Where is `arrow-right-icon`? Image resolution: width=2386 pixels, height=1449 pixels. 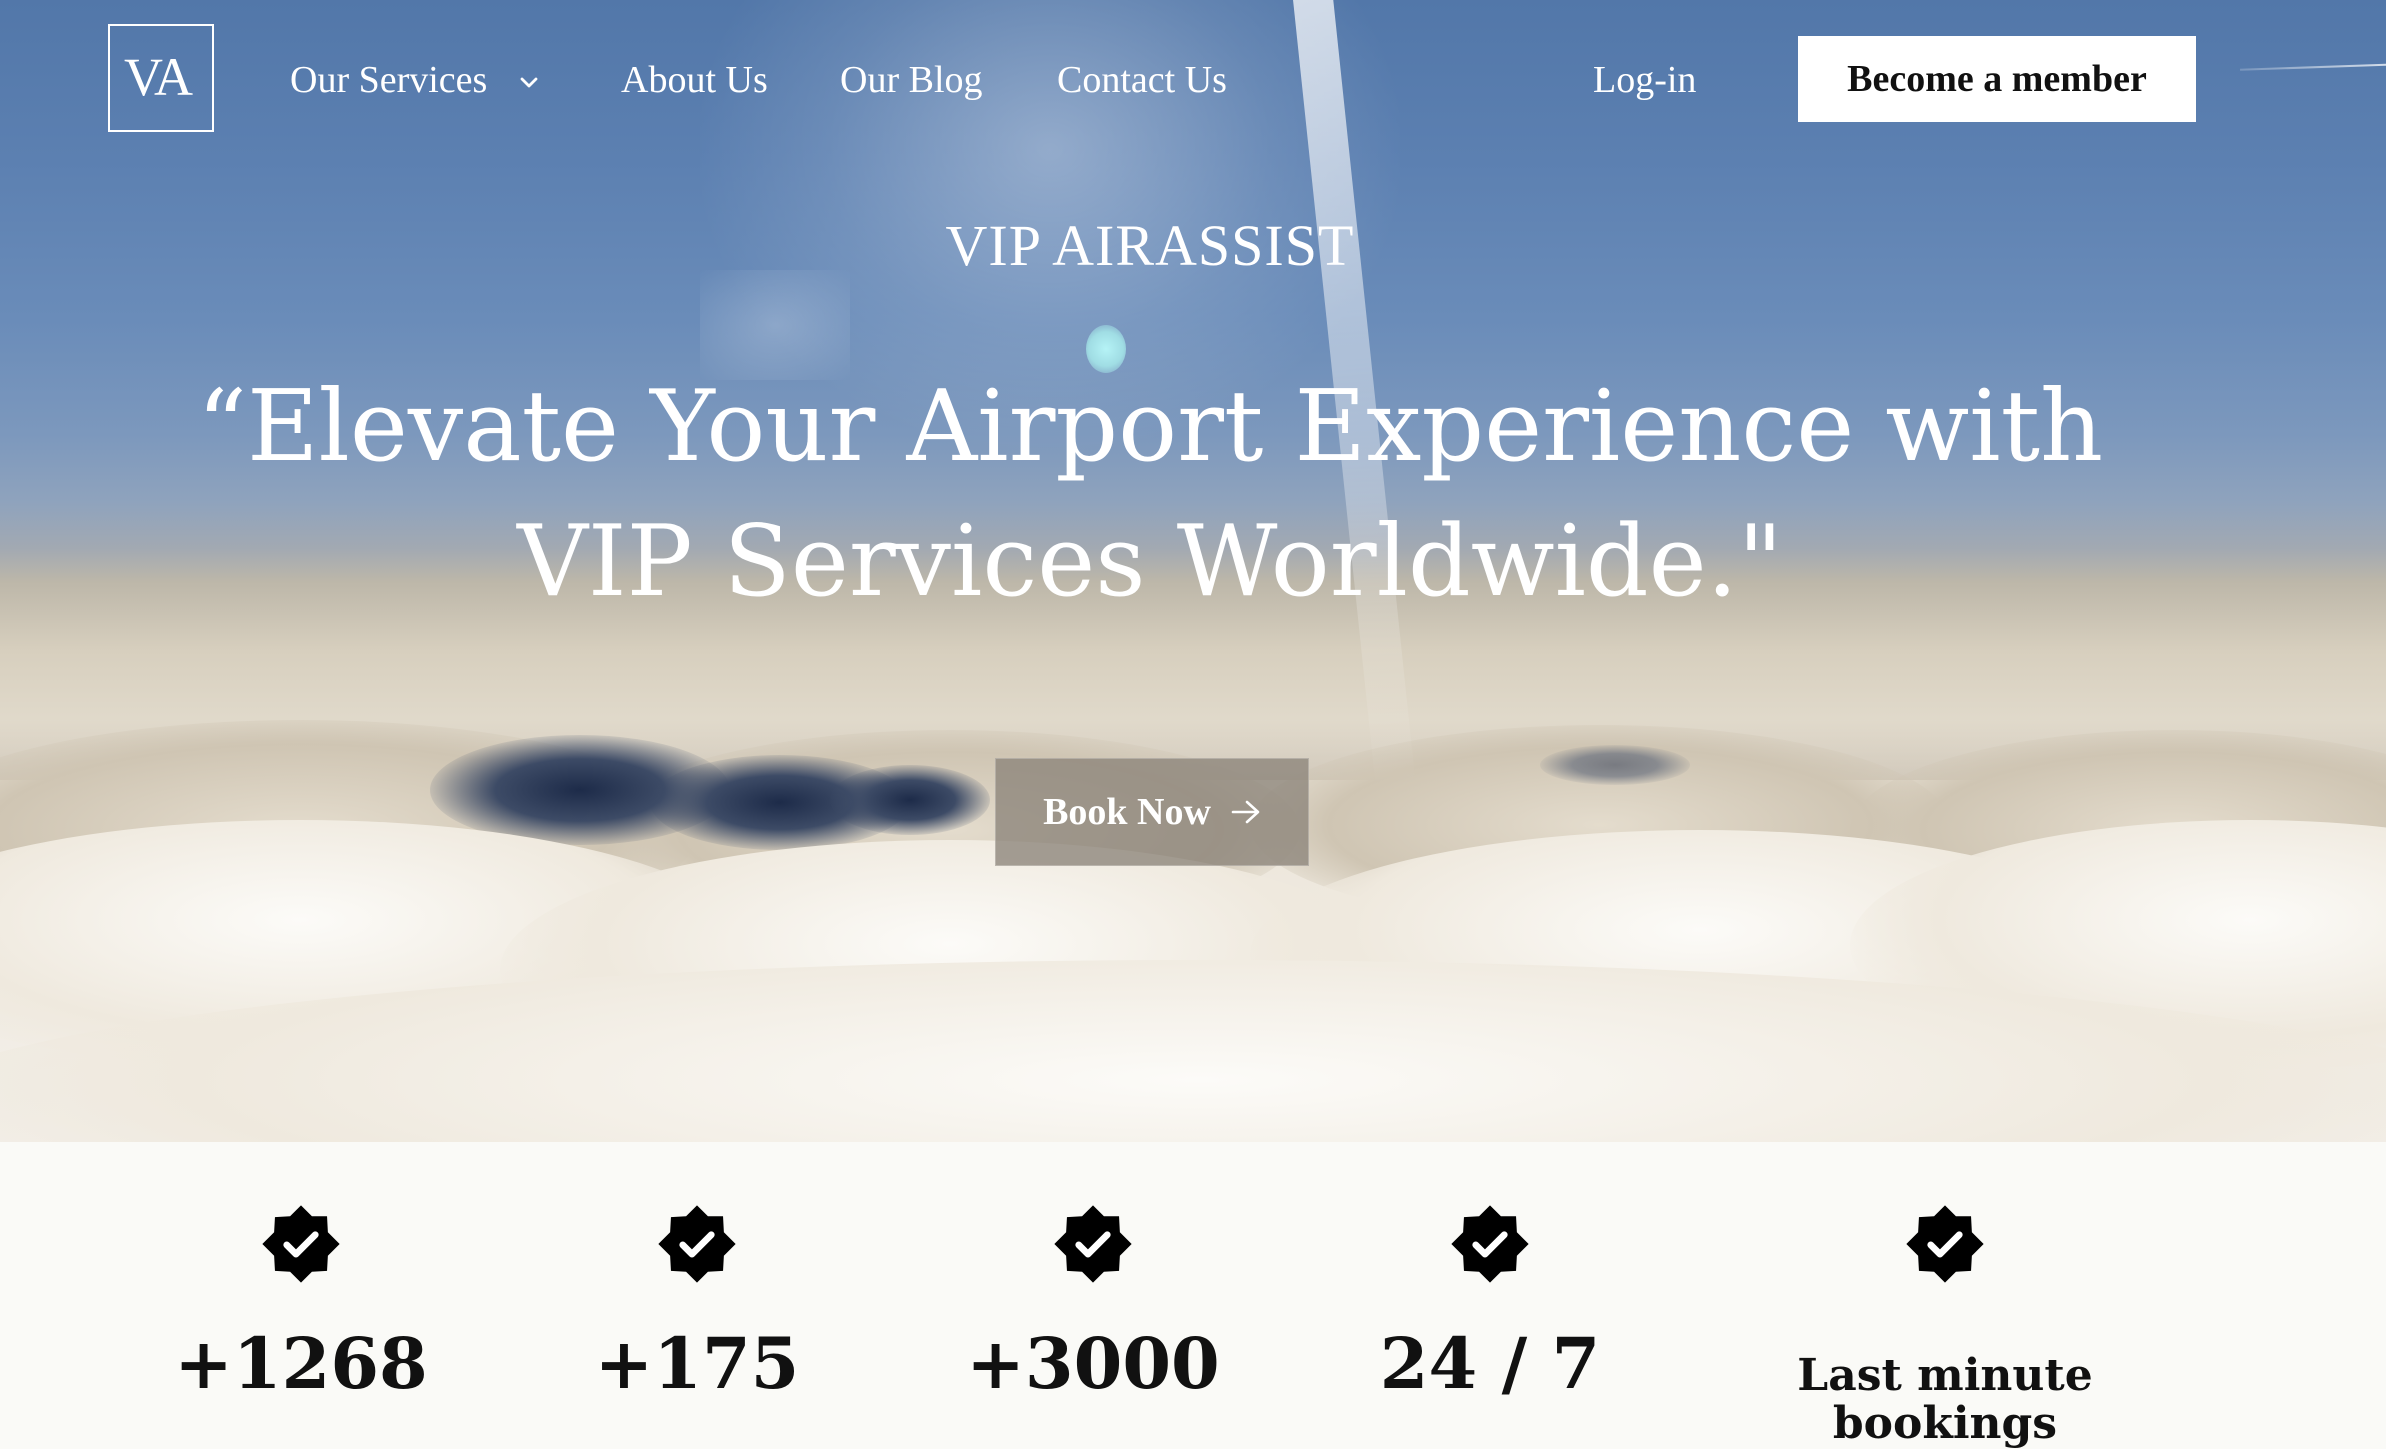 arrow-right-icon is located at coordinates (1245, 812).